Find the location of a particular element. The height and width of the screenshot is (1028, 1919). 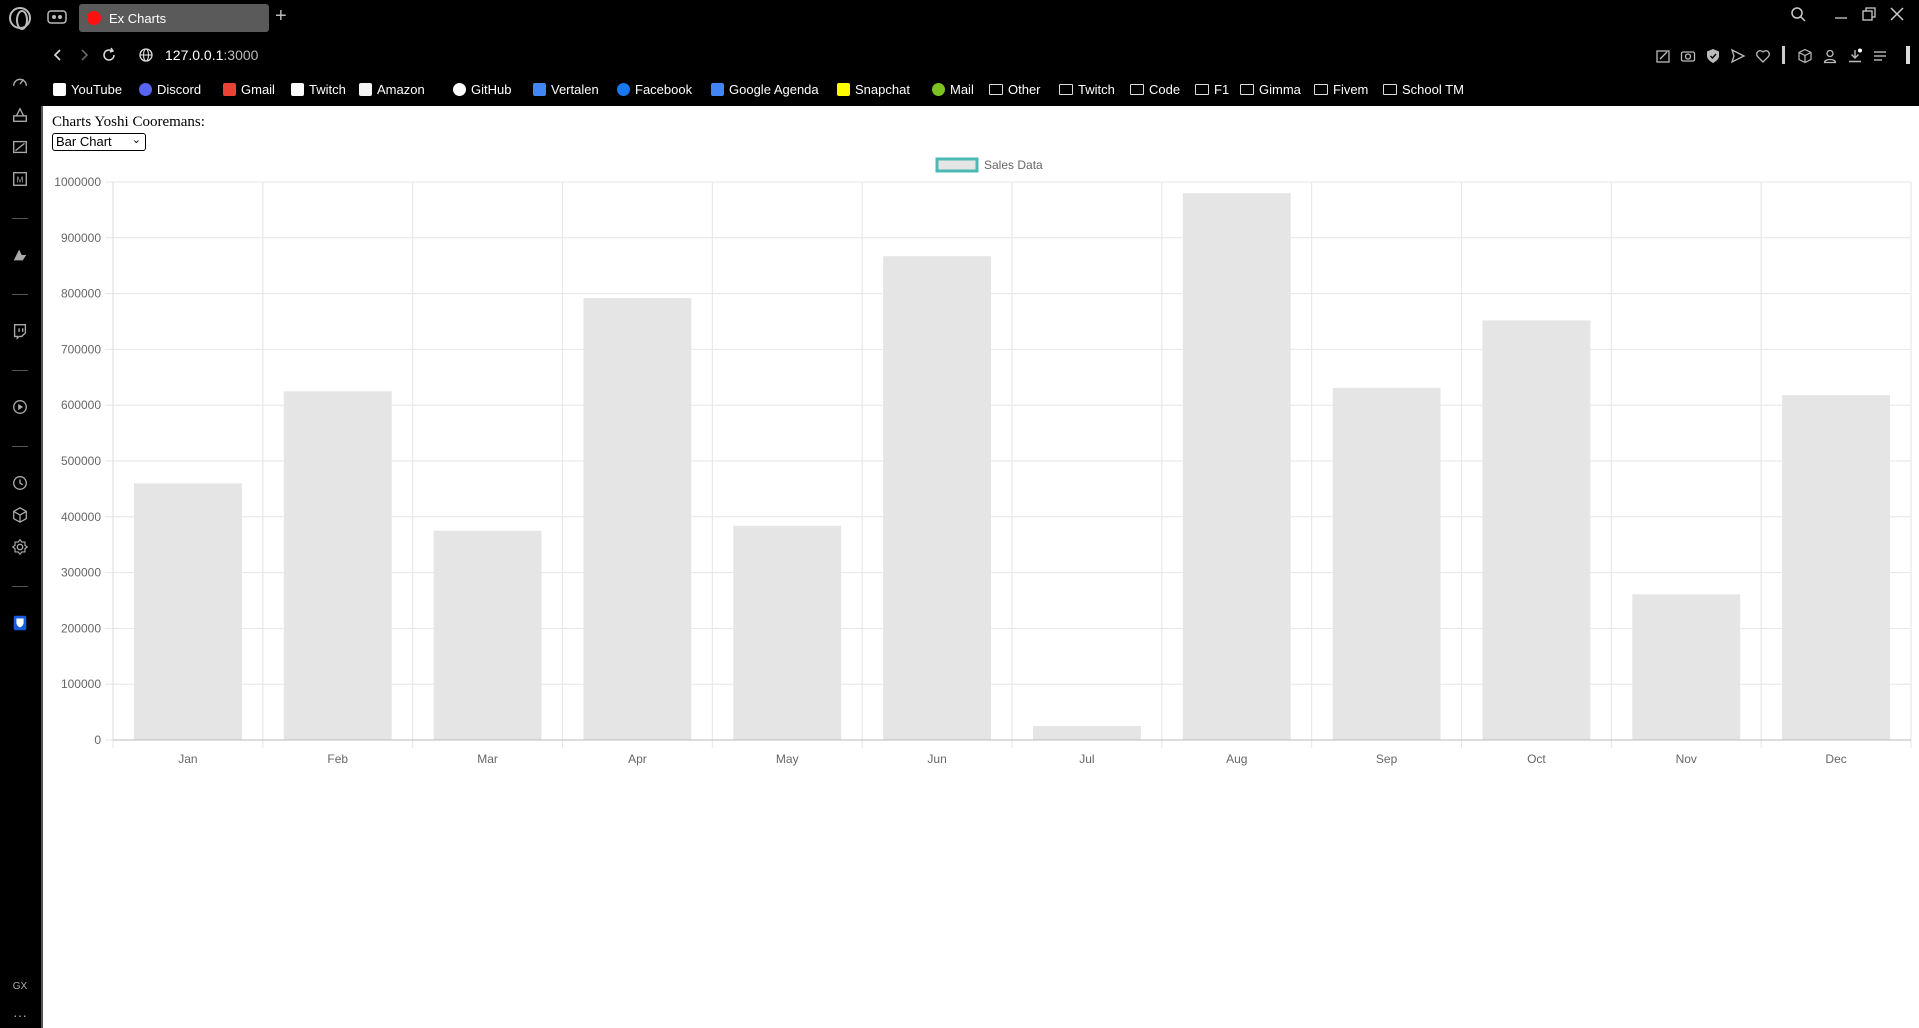

url-port: :3000 is located at coordinates (241, 55).